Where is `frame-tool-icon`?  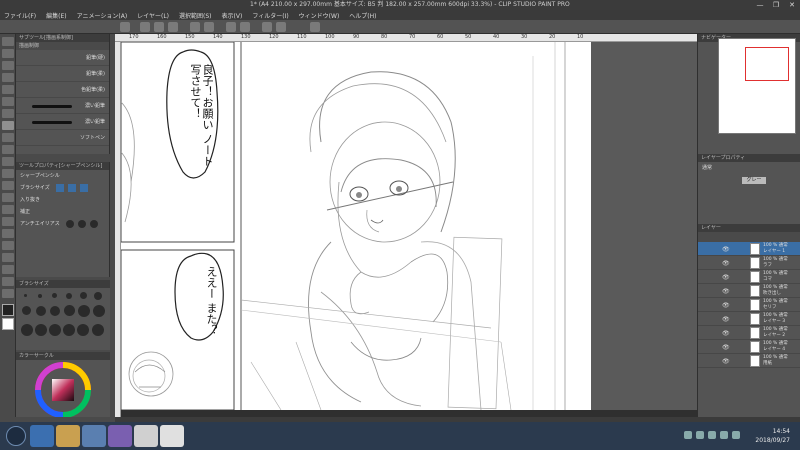 frame-tool-icon is located at coordinates (8, 245).